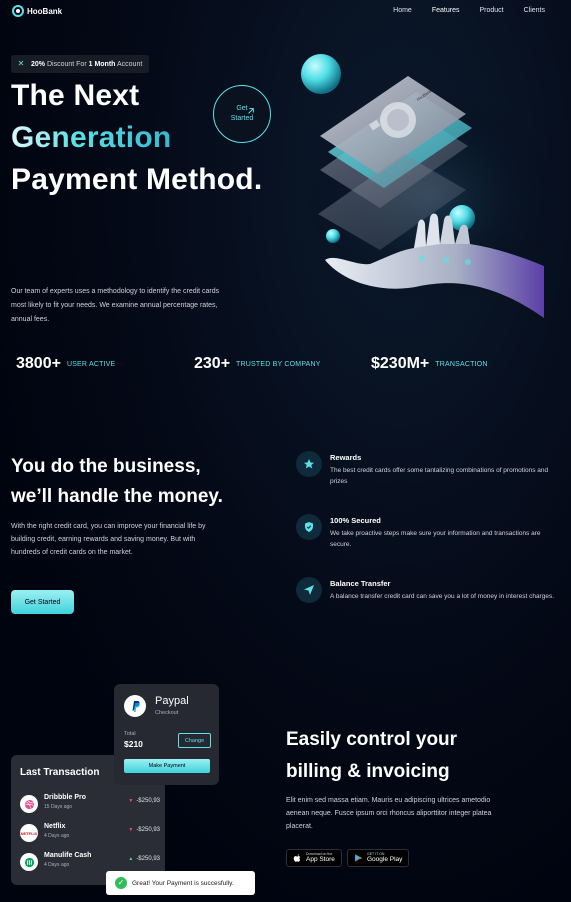  What do you see at coordinates (360, 583) in the screenshot?
I see `feature-title: Balance Transfer` at bounding box center [360, 583].